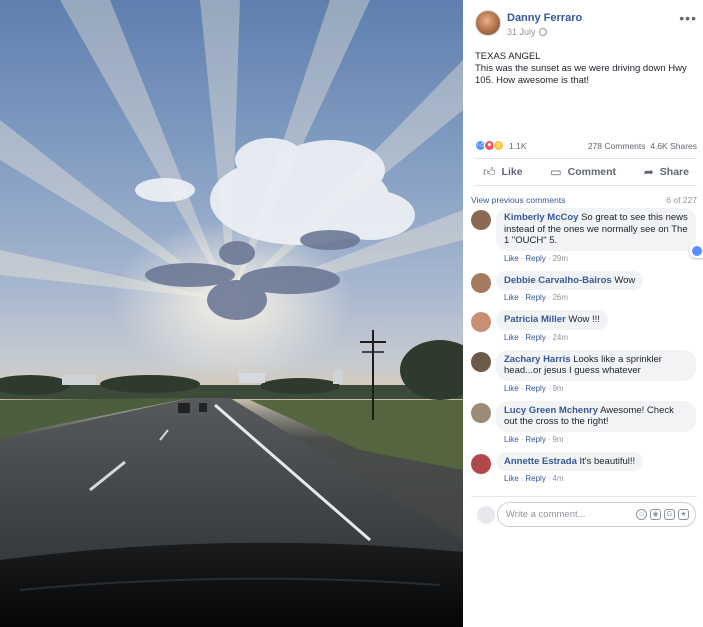 The image size is (703, 627). I want to click on comment-button: ▭ Comment, so click(583, 172).